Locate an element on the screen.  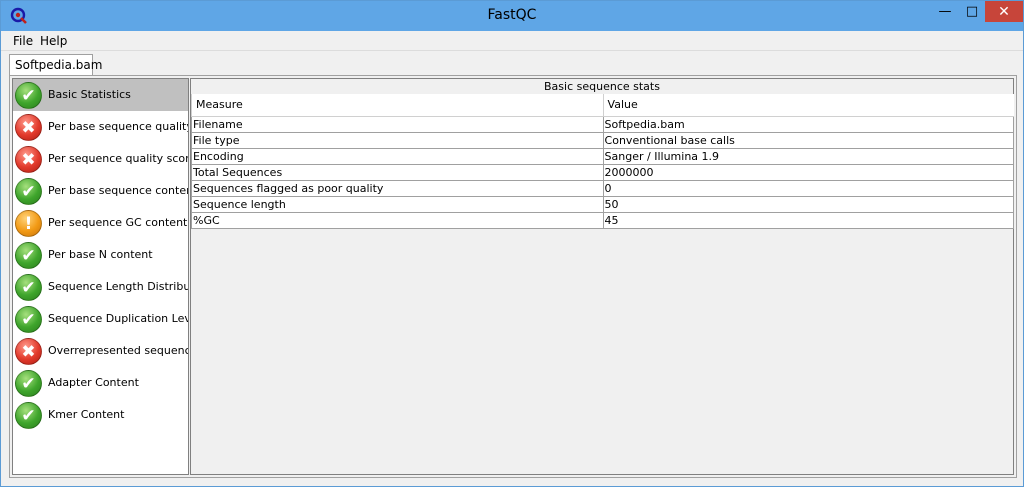
module-item: ✖ Per sequence quality scores is located at coordinates (101, 159).